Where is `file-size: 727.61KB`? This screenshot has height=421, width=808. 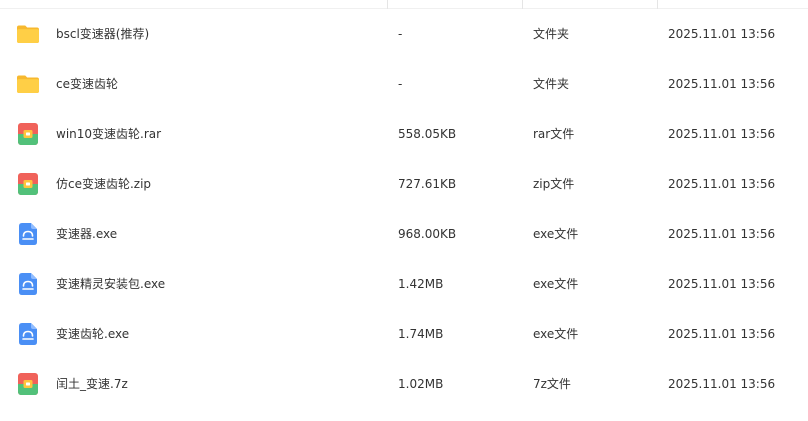
file-size: 727.61KB is located at coordinates (427, 184).